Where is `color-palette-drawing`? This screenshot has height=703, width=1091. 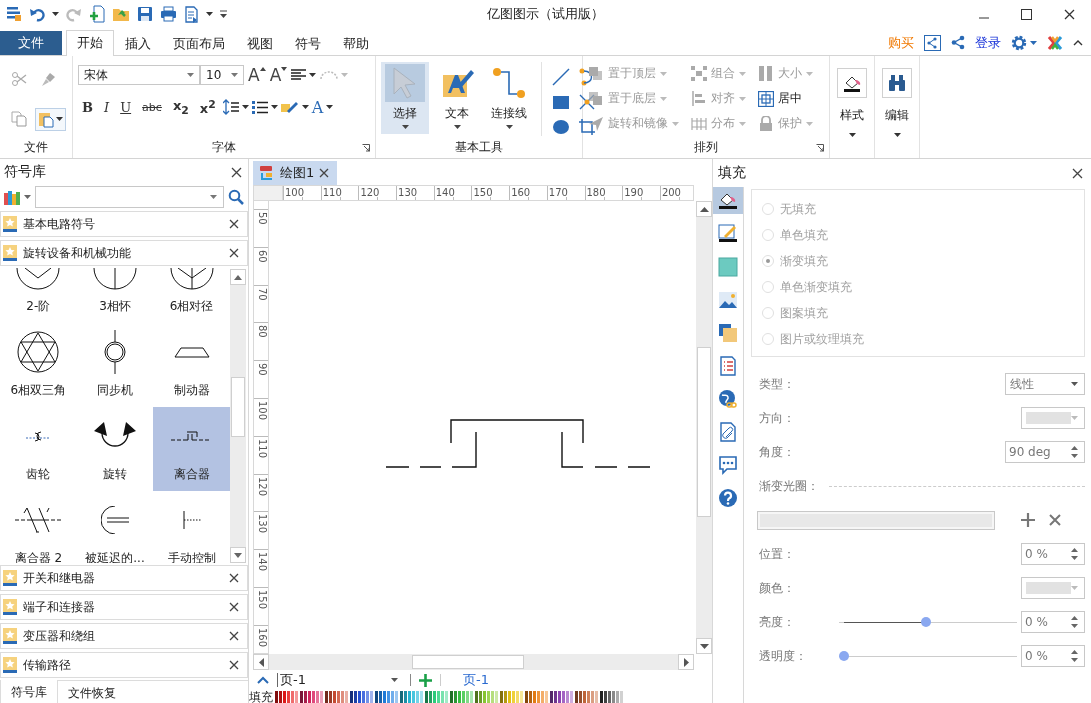 color-palette-drawing is located at coordinates (450, 697).